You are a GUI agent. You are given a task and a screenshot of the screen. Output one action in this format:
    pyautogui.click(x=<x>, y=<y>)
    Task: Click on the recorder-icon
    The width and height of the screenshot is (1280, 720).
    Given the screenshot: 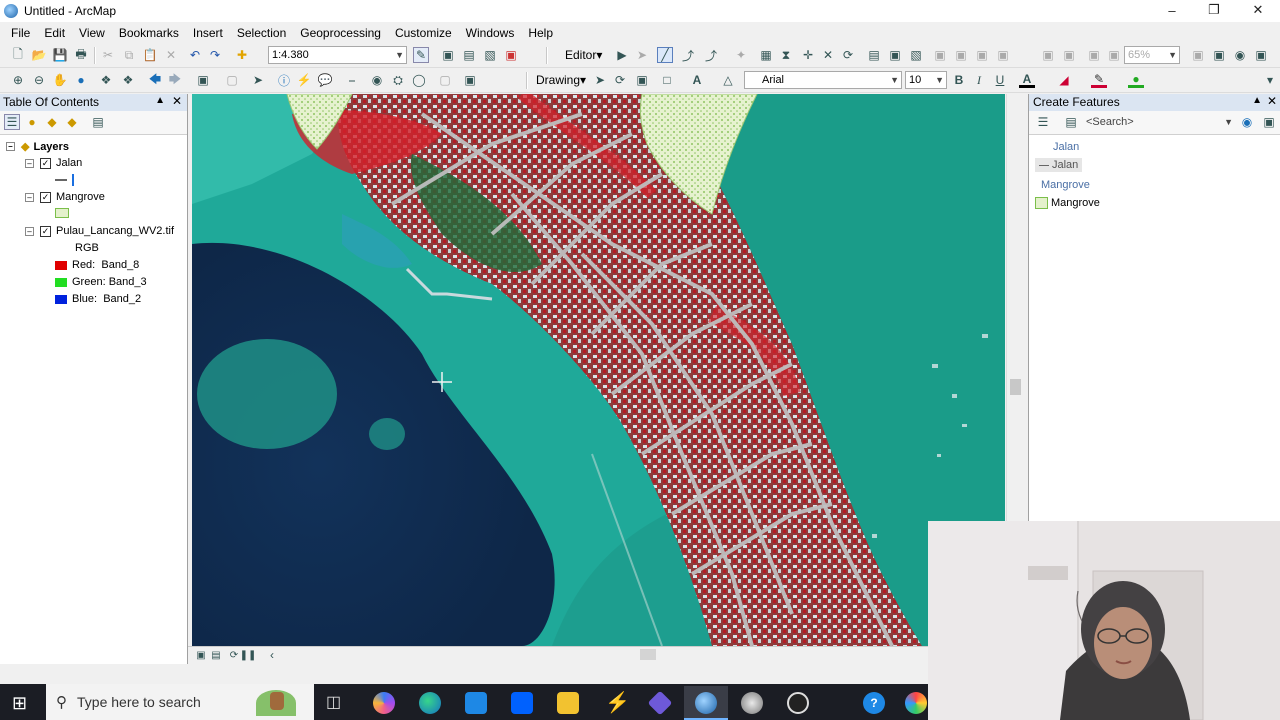 What is the action you would take?
    pyautogui.click(x=798, y=703)
    